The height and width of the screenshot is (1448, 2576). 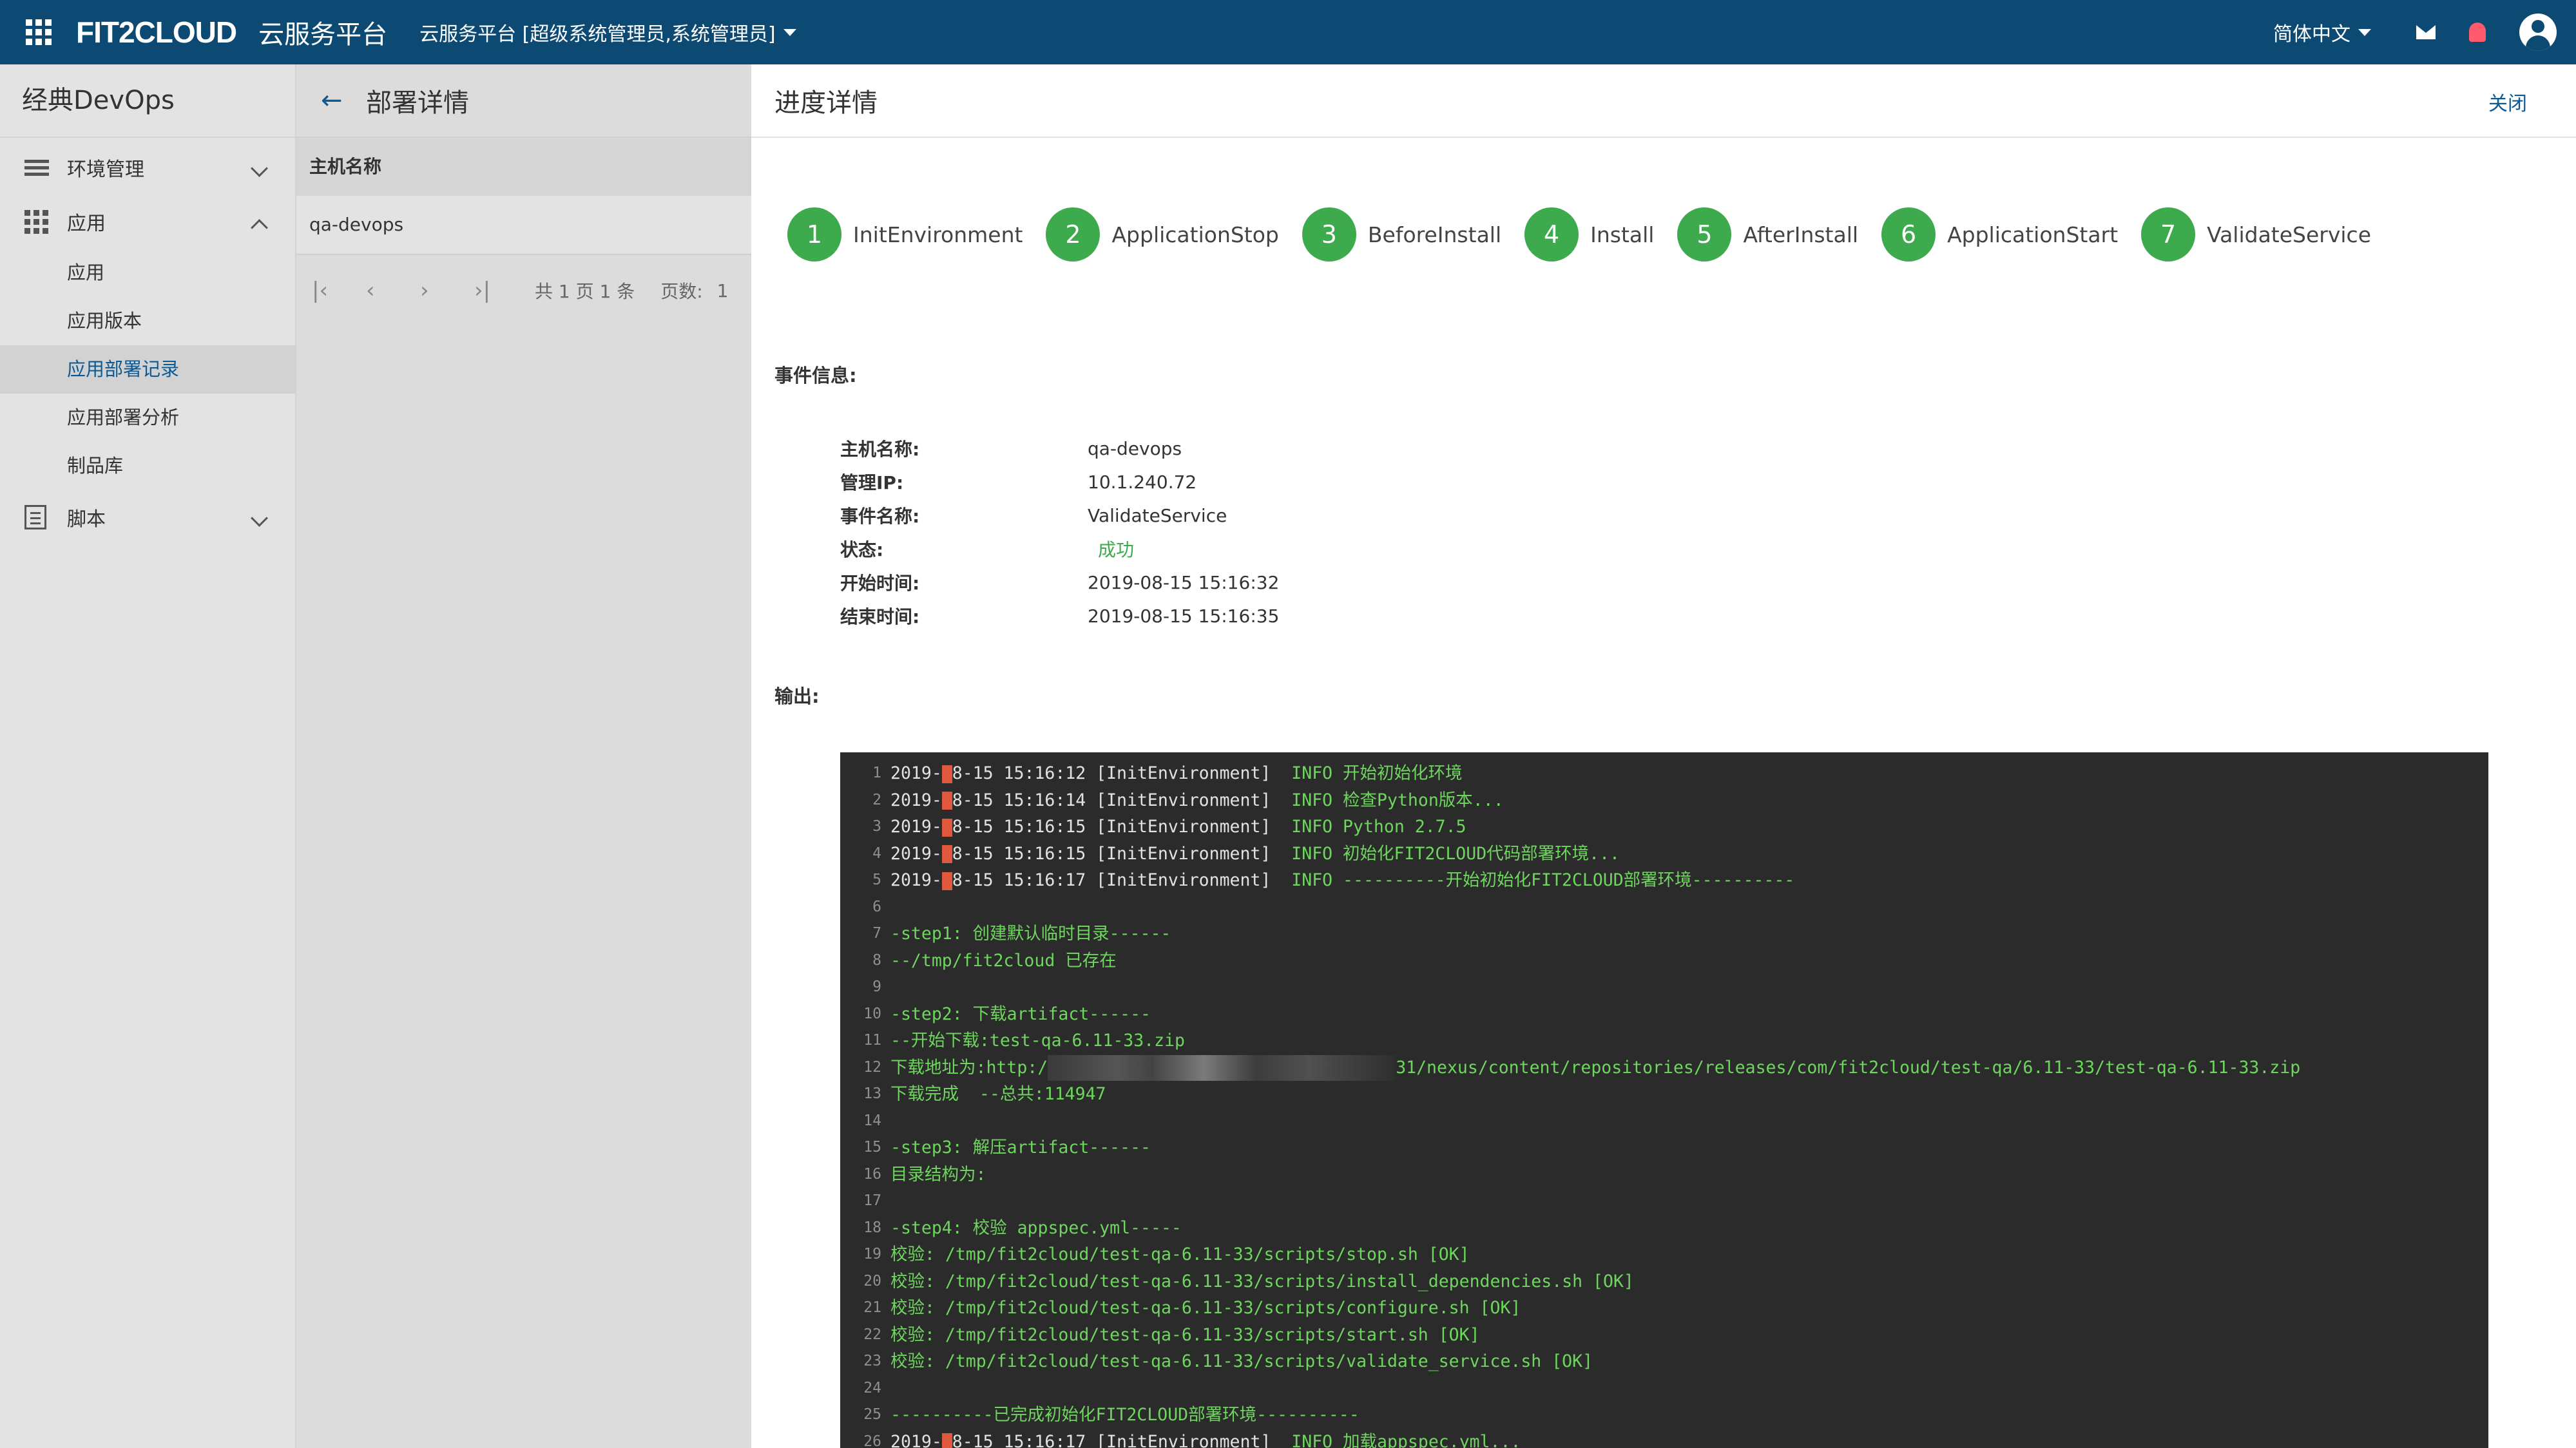 I want to click on step-application-stop: 2 ApplicationStop, so click(x=1163, y=234).